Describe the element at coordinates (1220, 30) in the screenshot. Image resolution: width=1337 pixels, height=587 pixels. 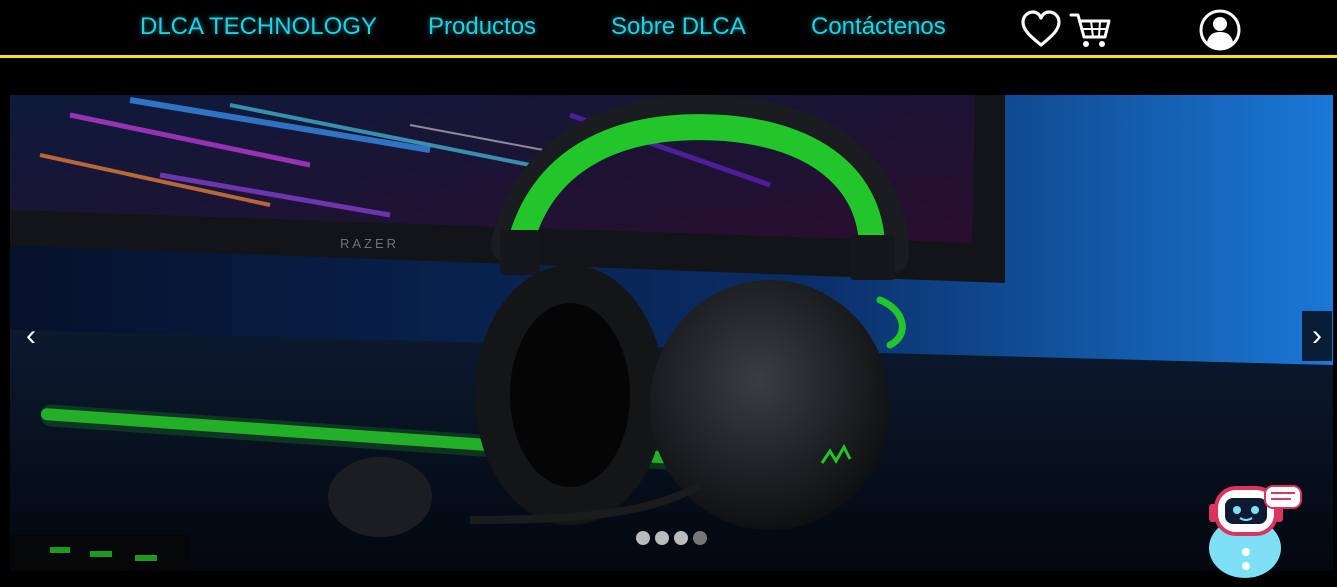
I see `user-icon` at that location.